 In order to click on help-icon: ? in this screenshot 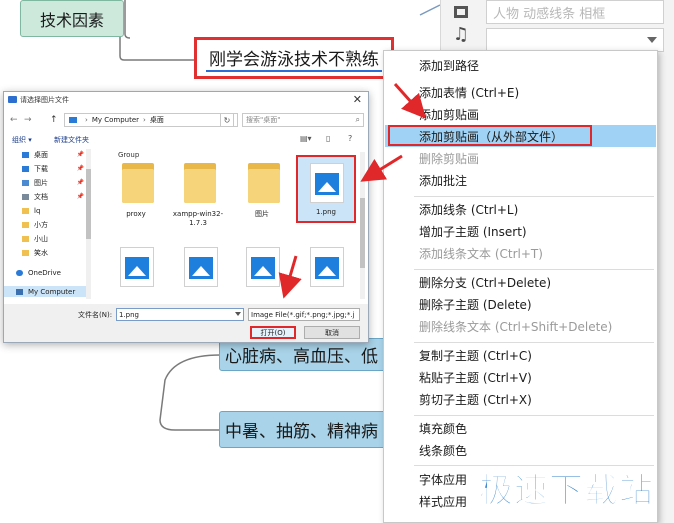, I will do `click(350, 138)`.